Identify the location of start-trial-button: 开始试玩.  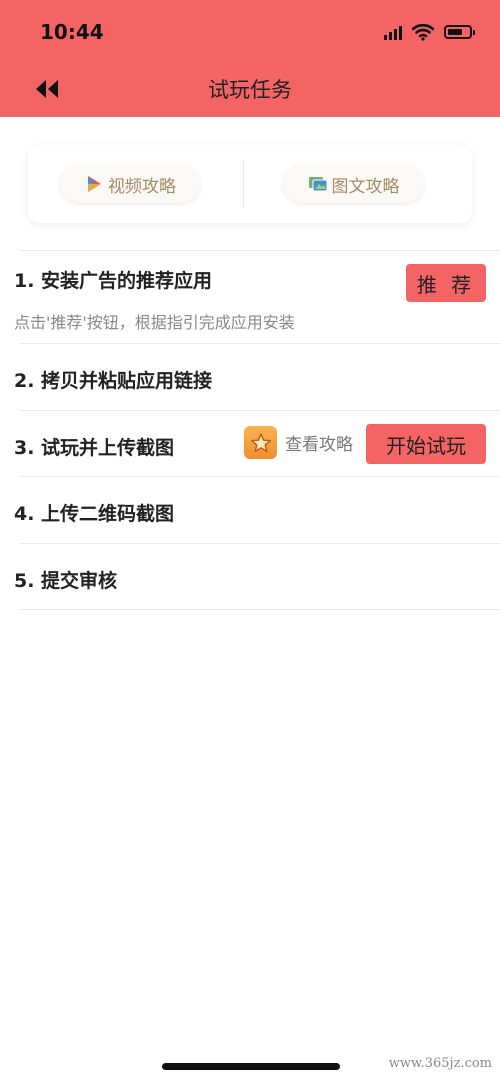
(426, 444).